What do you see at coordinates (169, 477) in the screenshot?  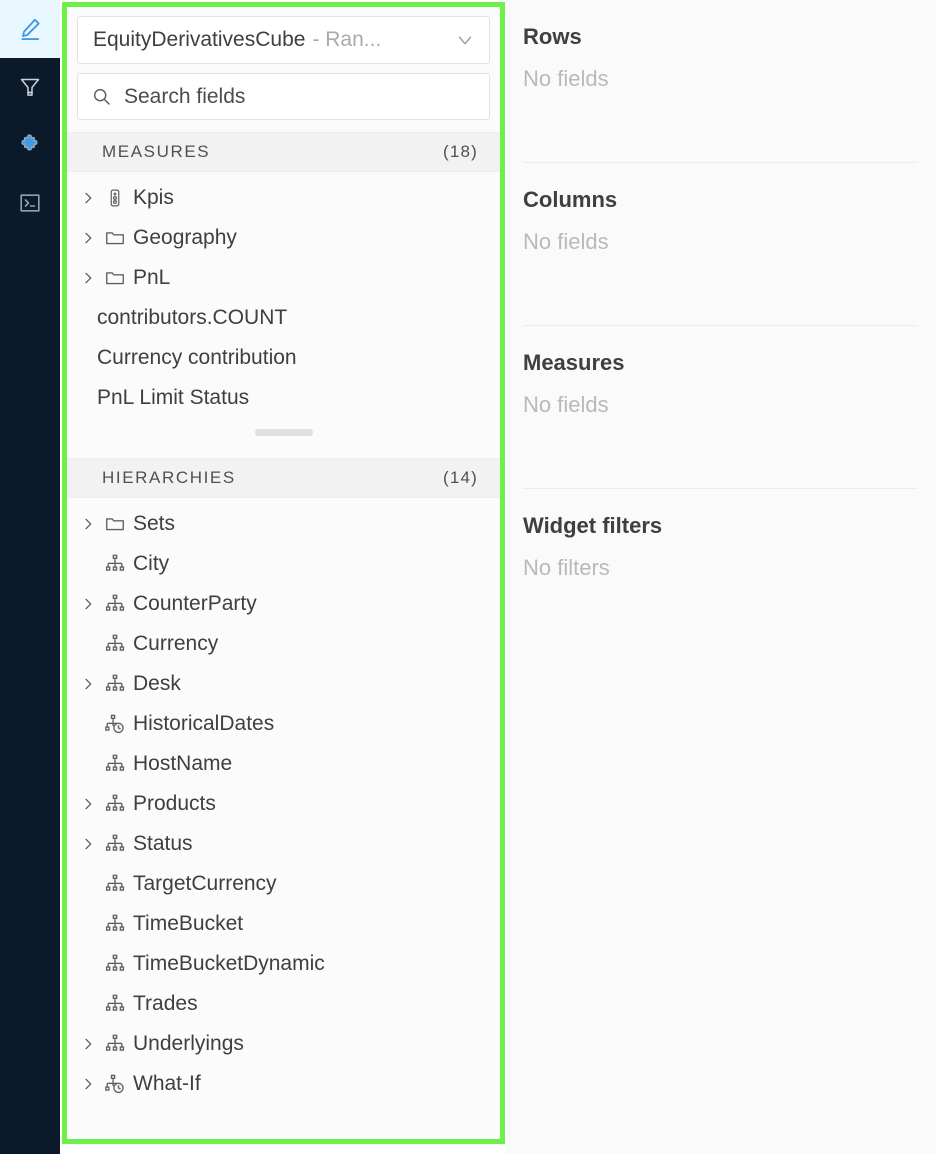 I see `section-title-hierarchies: HIERARCHIES` at bounding box center [169, 477].